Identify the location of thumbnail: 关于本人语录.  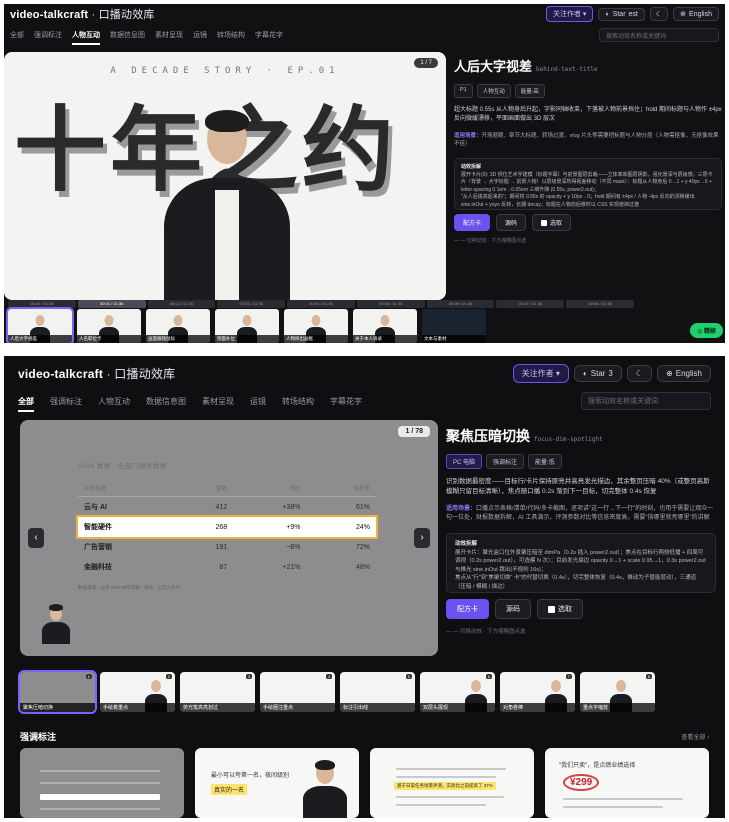
(385, 326).